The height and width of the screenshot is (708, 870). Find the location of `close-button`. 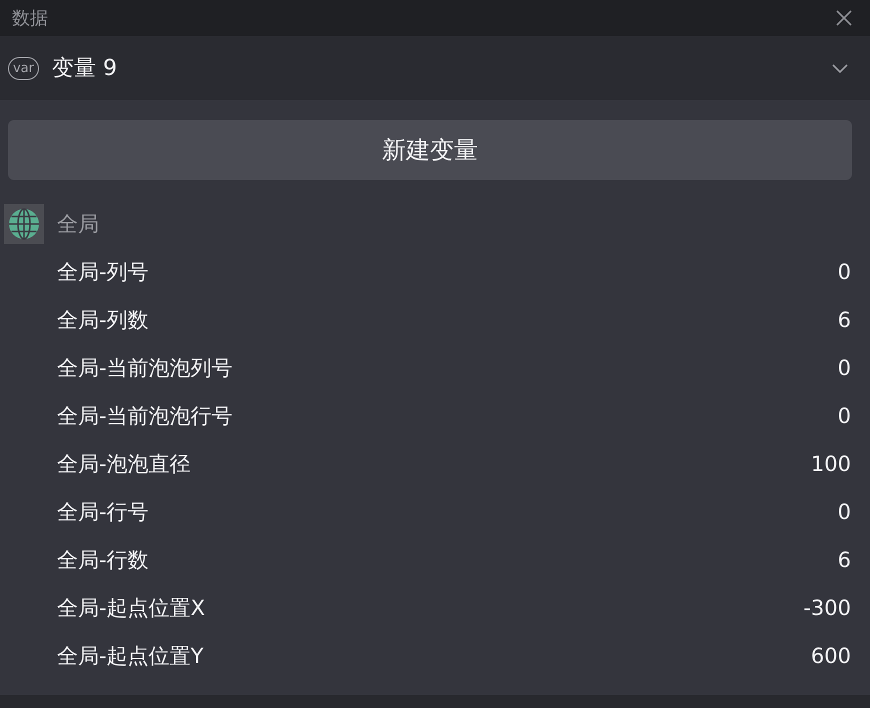

close-button is located at coordinates (844, 18).